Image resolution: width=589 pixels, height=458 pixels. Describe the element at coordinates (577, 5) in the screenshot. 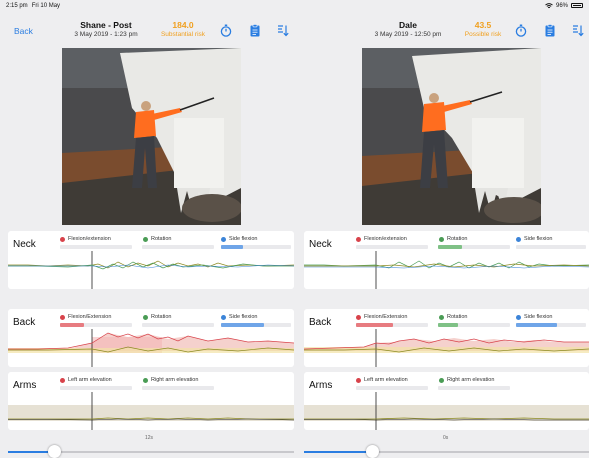

I see `battery-icon` at that location.